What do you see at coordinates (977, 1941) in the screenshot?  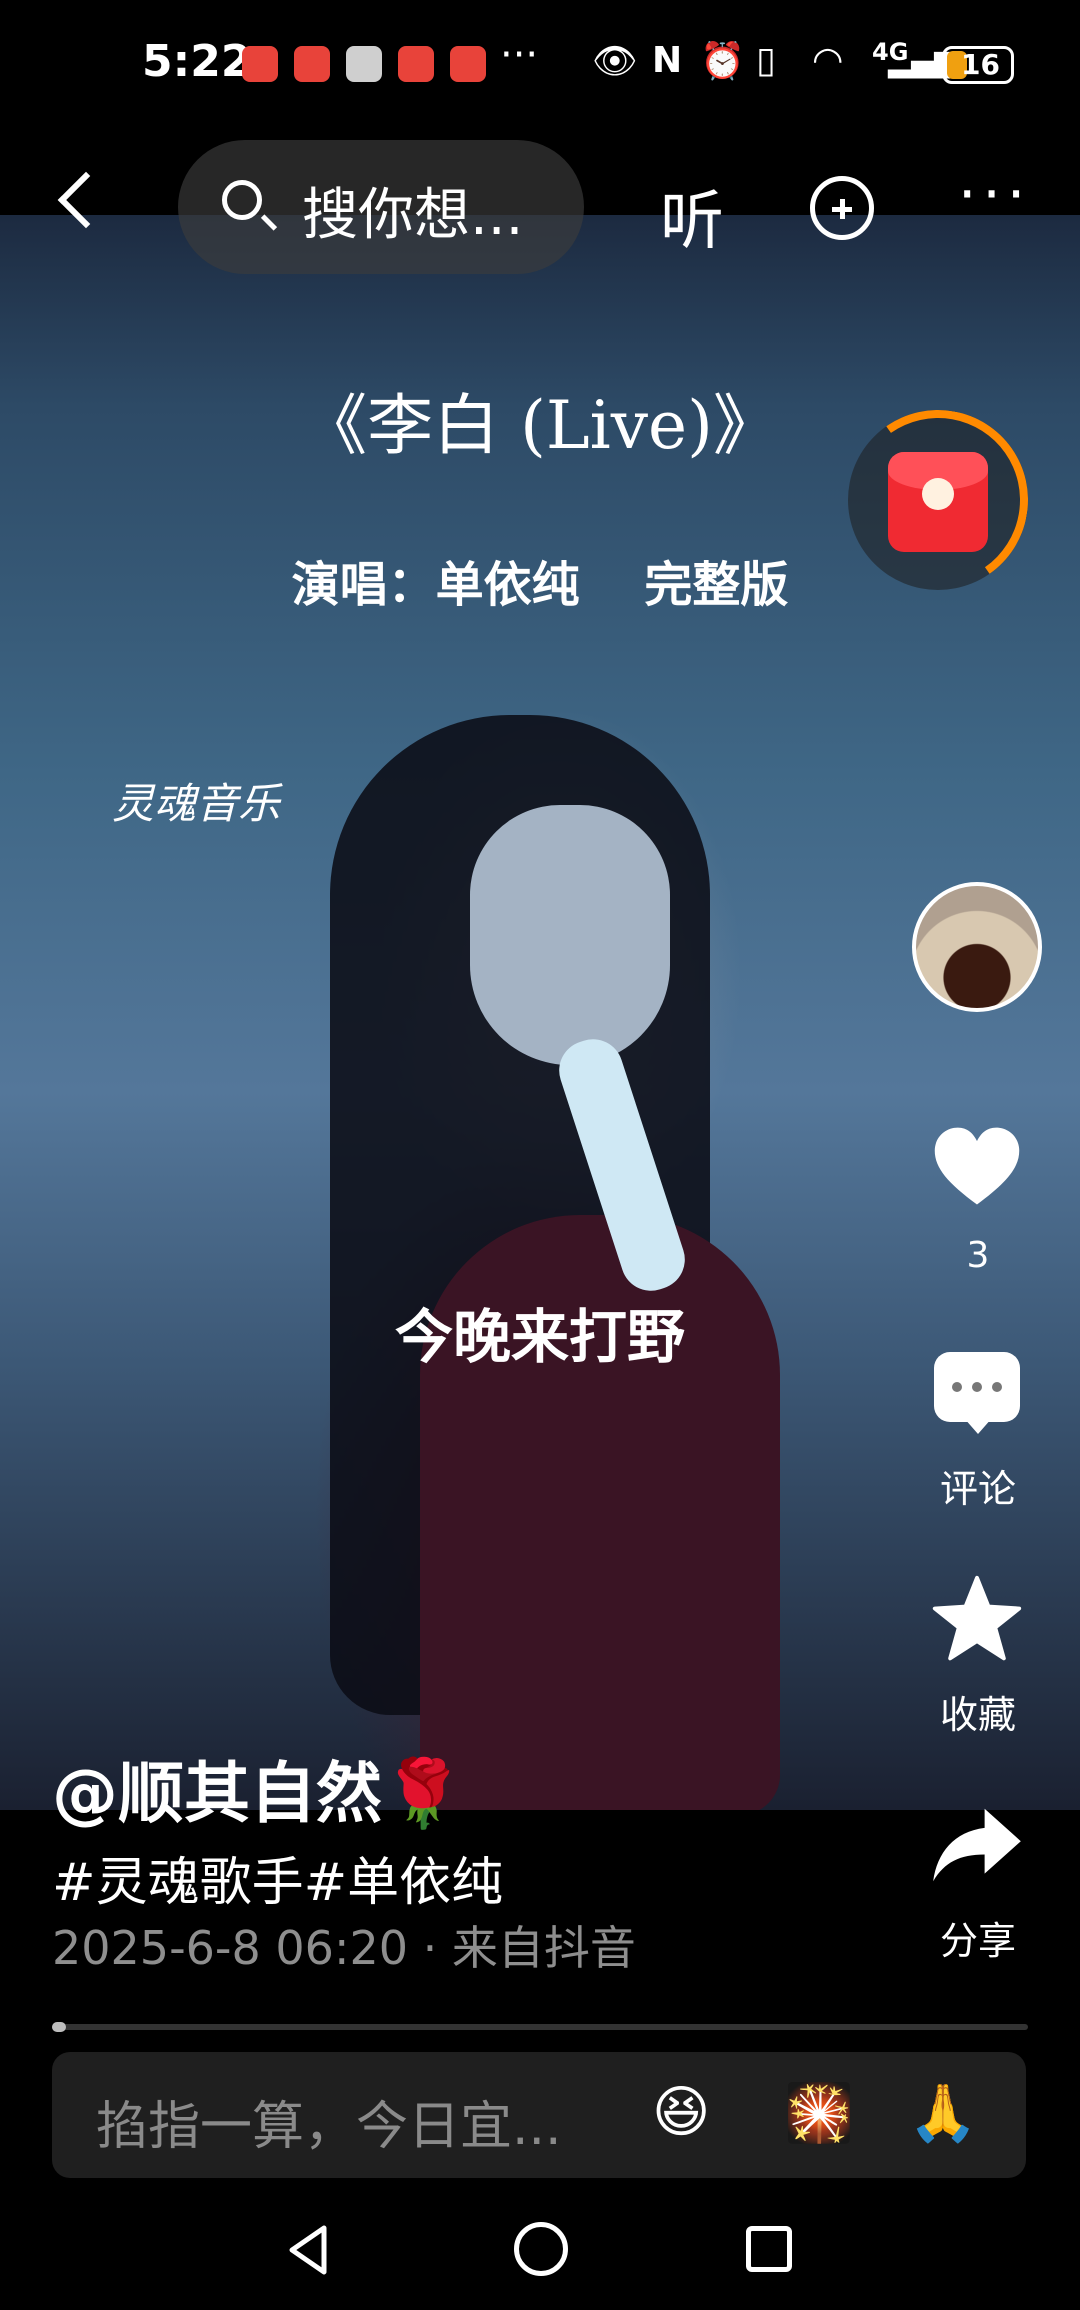 I see `share-label: 分享` at bounding box center [977, 1941].